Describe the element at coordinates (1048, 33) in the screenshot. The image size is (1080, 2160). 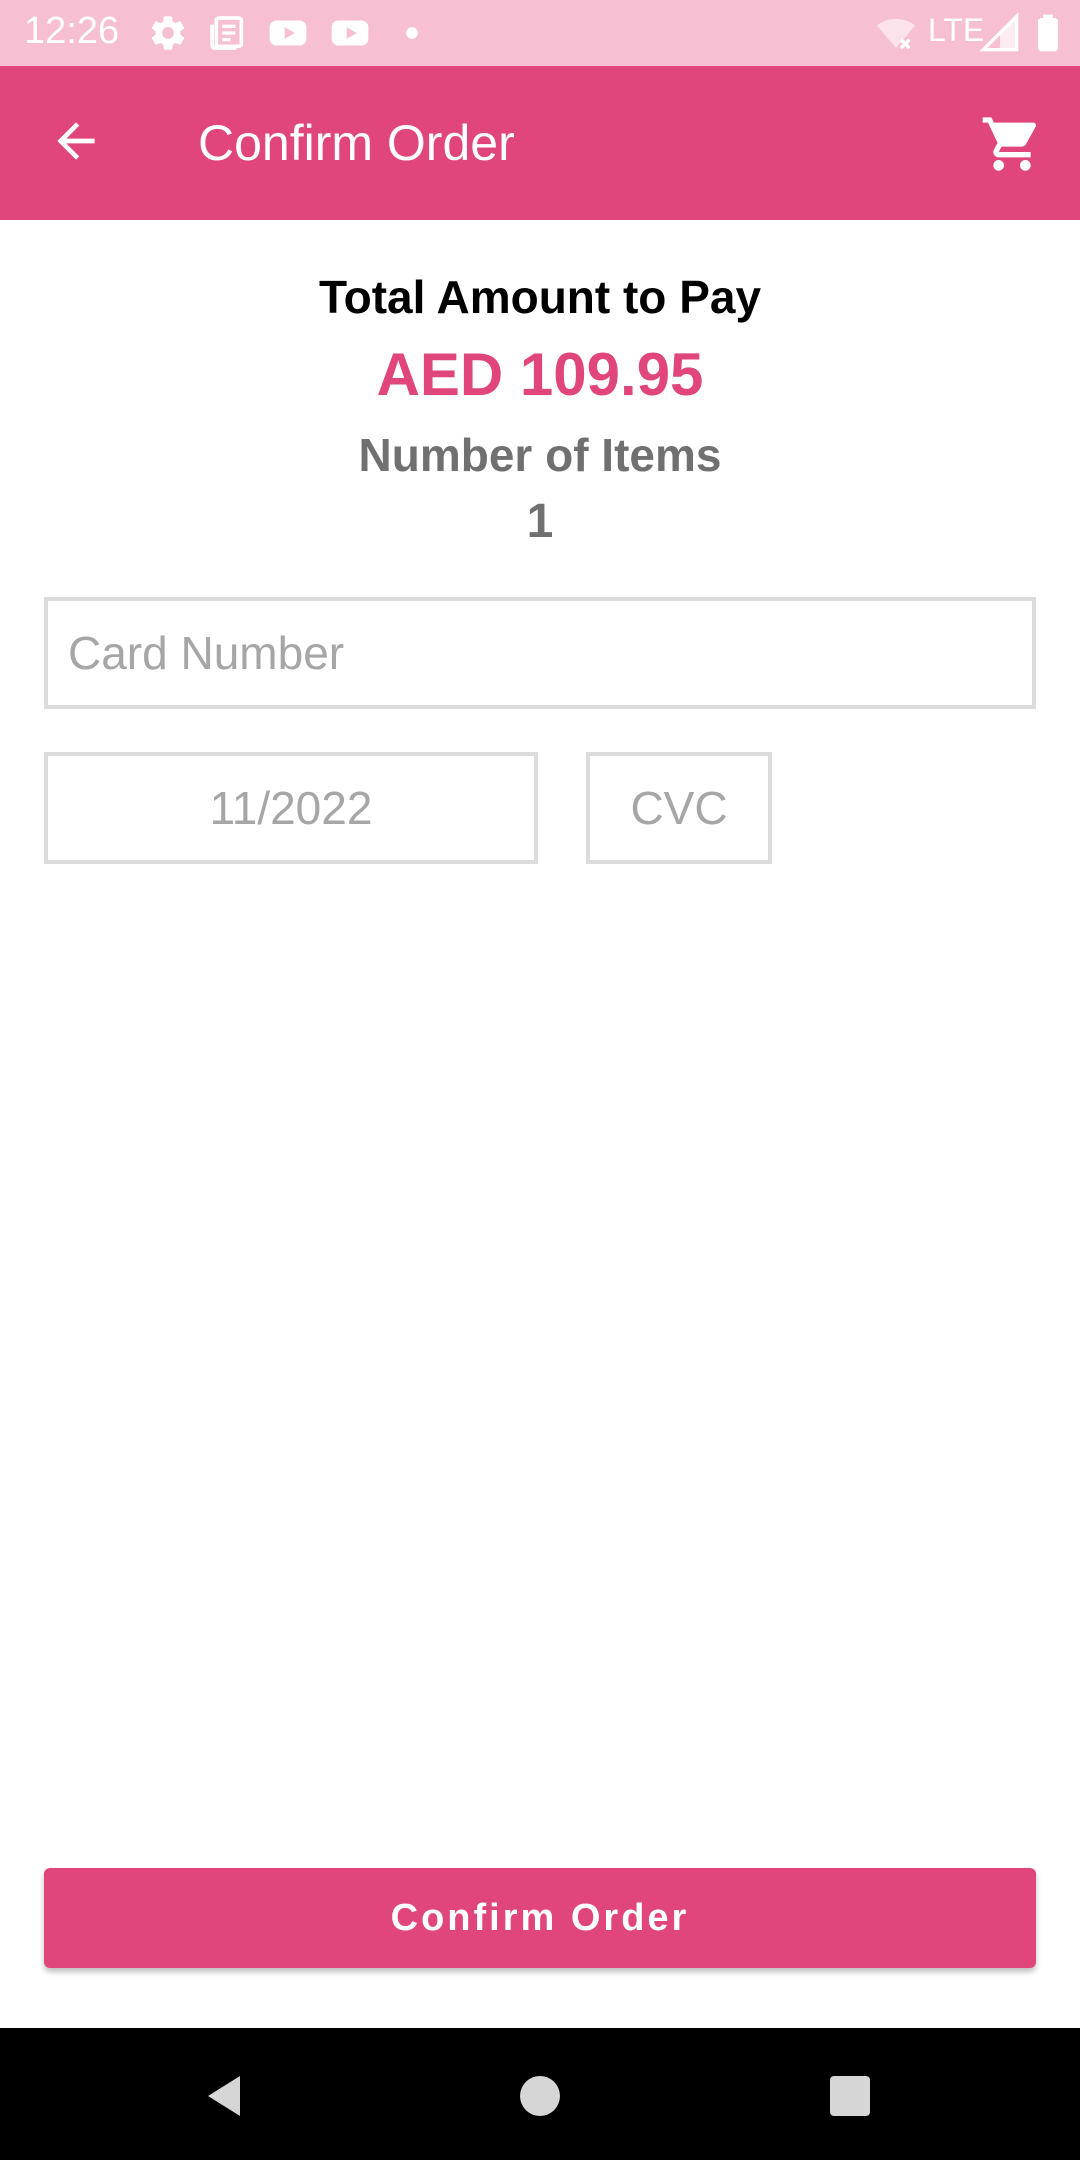
I see `battery-icon` at that location.